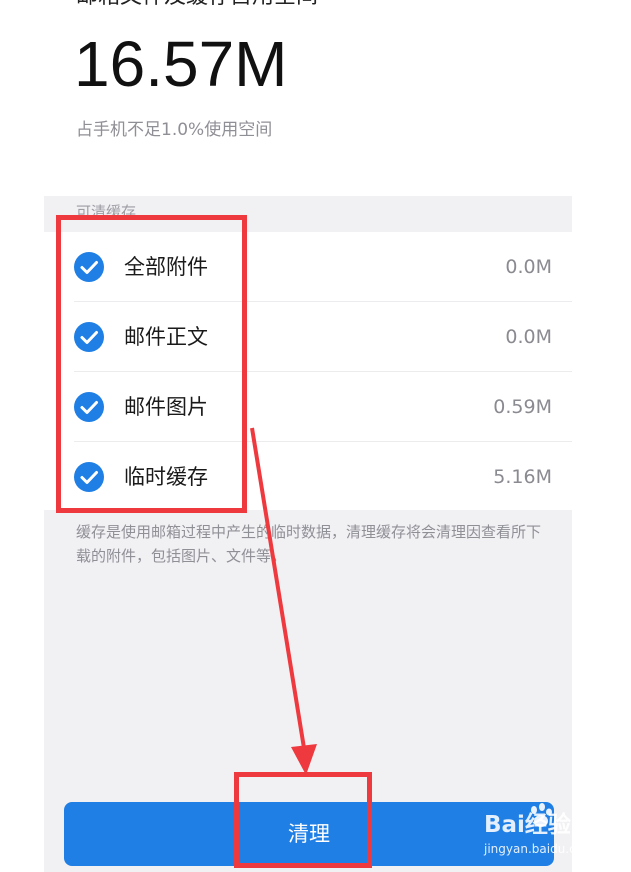 The height and width of the screenshot is (872, 631). Describe the element at coordinates (283, 601) in the screenshot. I see `annotation-arrow` at that location.